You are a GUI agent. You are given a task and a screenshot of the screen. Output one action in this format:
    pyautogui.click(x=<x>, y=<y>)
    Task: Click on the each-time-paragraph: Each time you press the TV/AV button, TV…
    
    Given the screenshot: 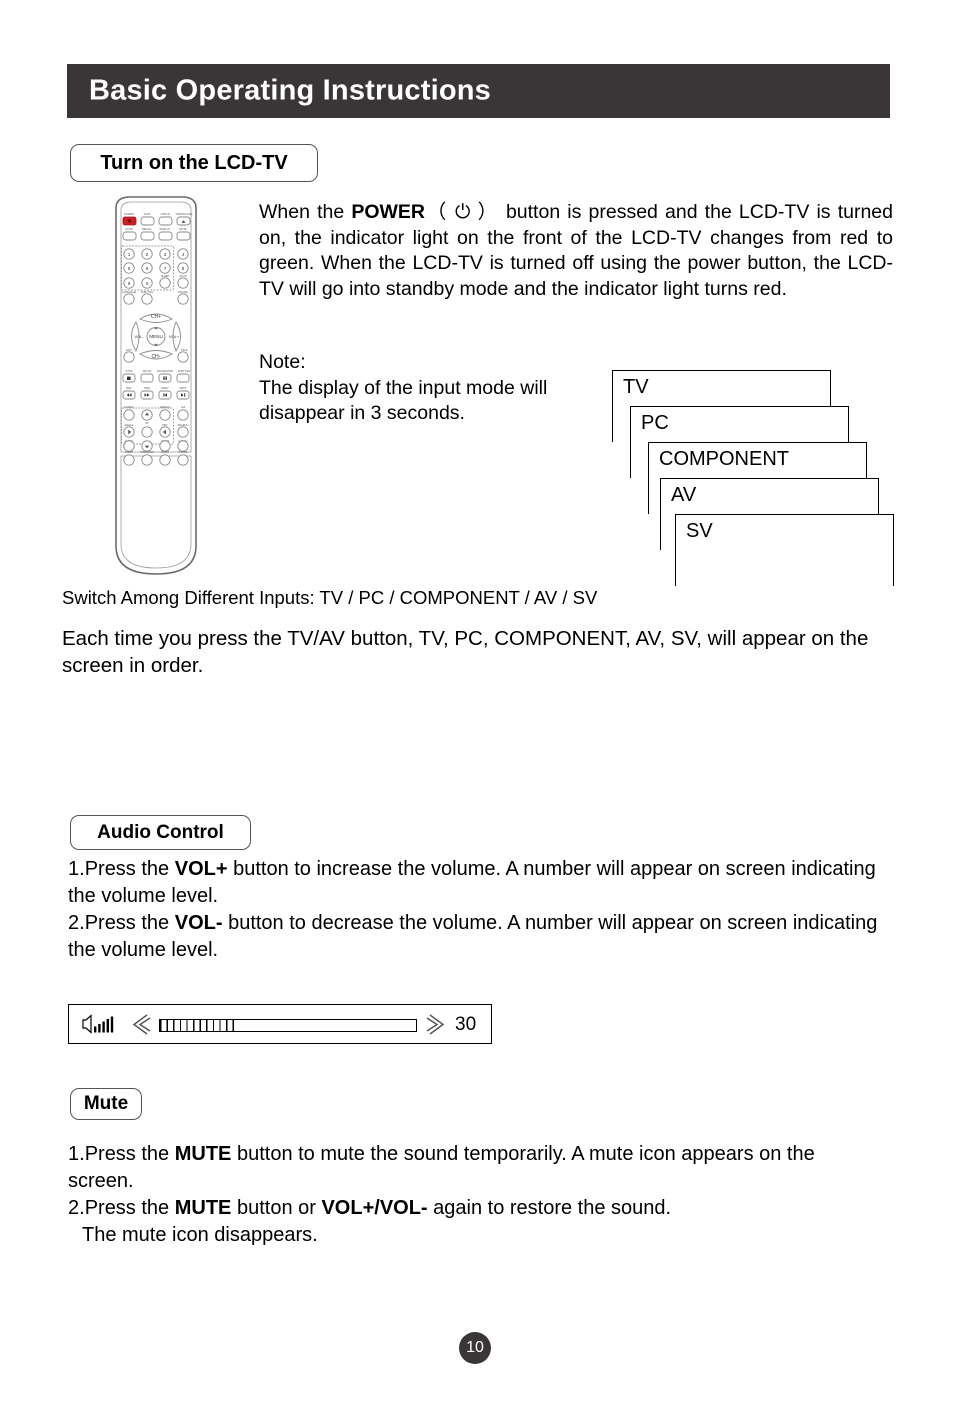 What is the action you would take?
    pyautogui.click(x=465, y=652)
    